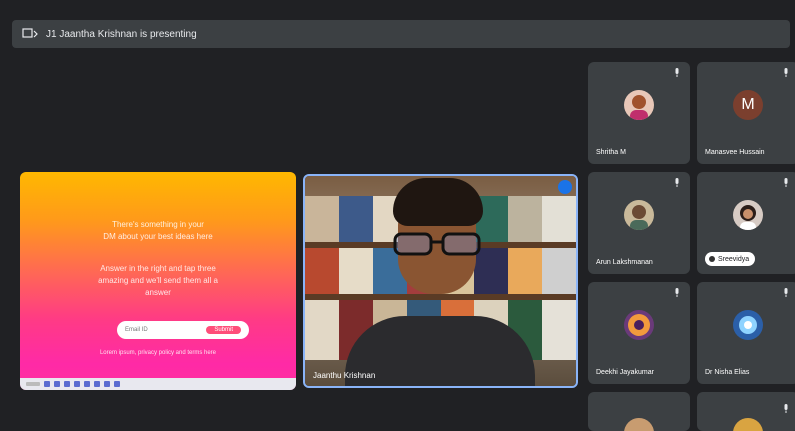  I want to click on participant-name-pill: Sreevidya, so click(730, 259).